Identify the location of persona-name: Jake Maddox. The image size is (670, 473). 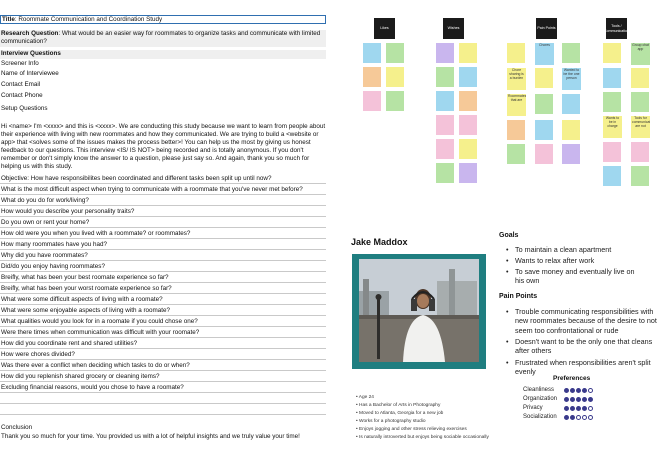
(379, 242).